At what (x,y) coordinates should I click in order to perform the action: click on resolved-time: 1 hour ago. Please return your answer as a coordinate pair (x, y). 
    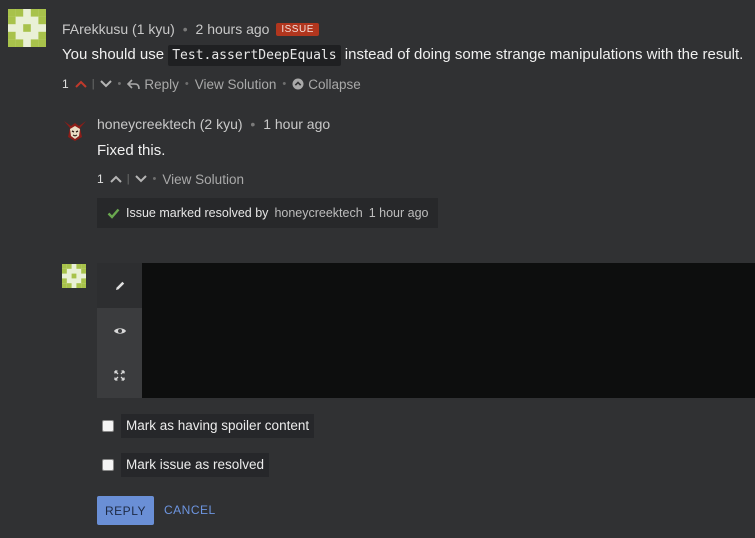
    Looking at the image, I should click on (398, 213).